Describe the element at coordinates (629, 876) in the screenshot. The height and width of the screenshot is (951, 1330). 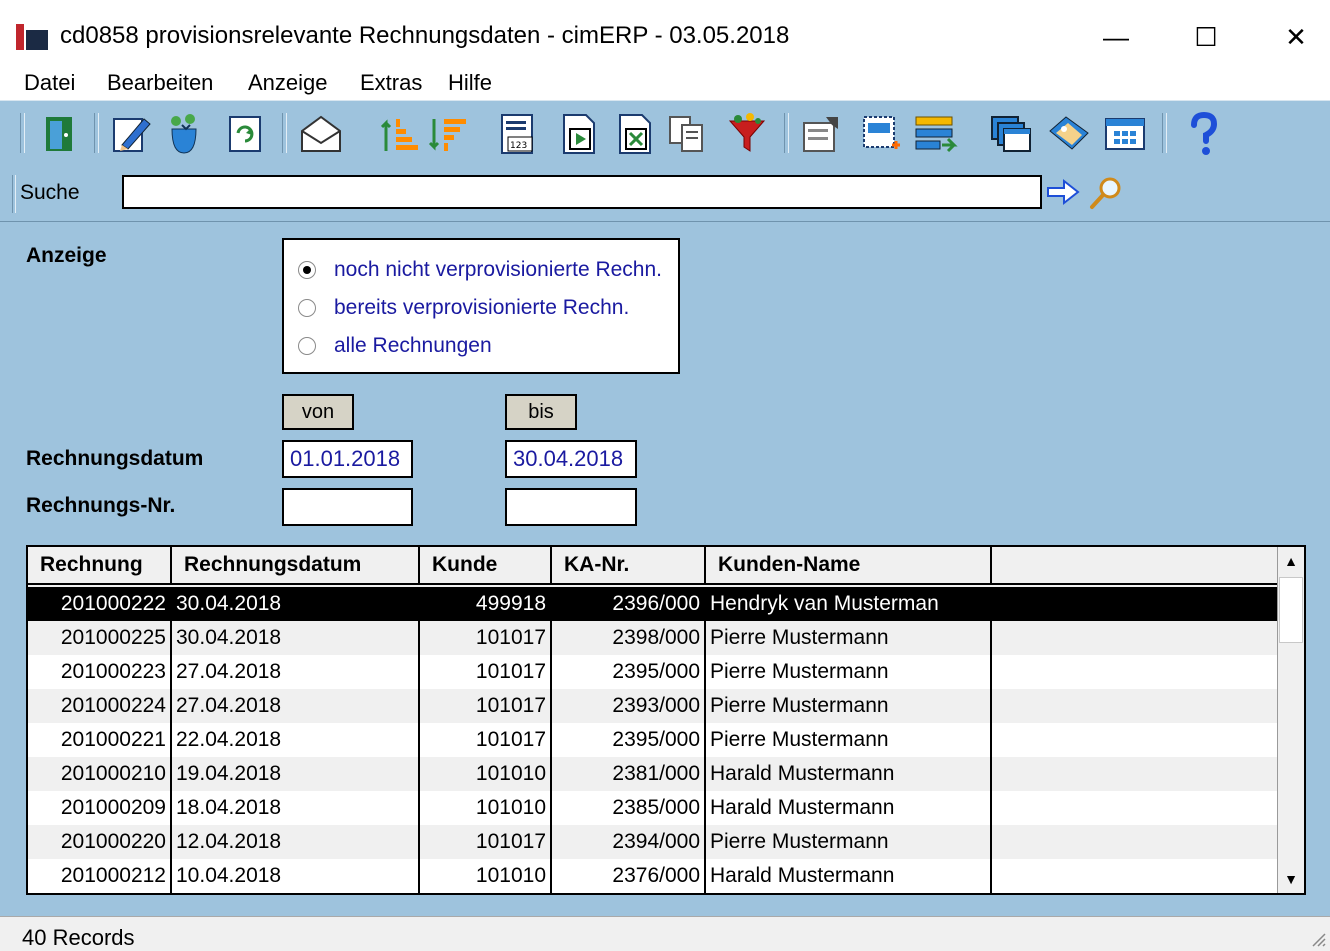
I see `cell-ka-nr: 2376/000` at that location.